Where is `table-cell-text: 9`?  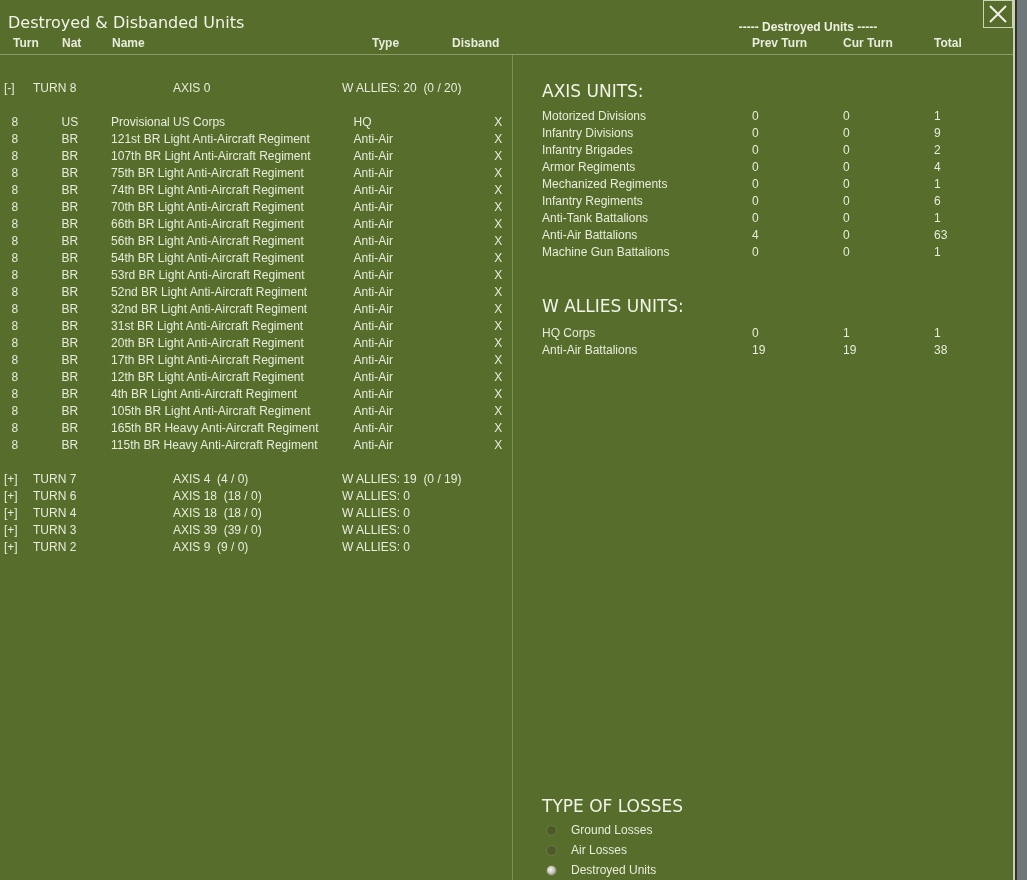 table-cell-text: 9 is located at coordinates (938, 132).